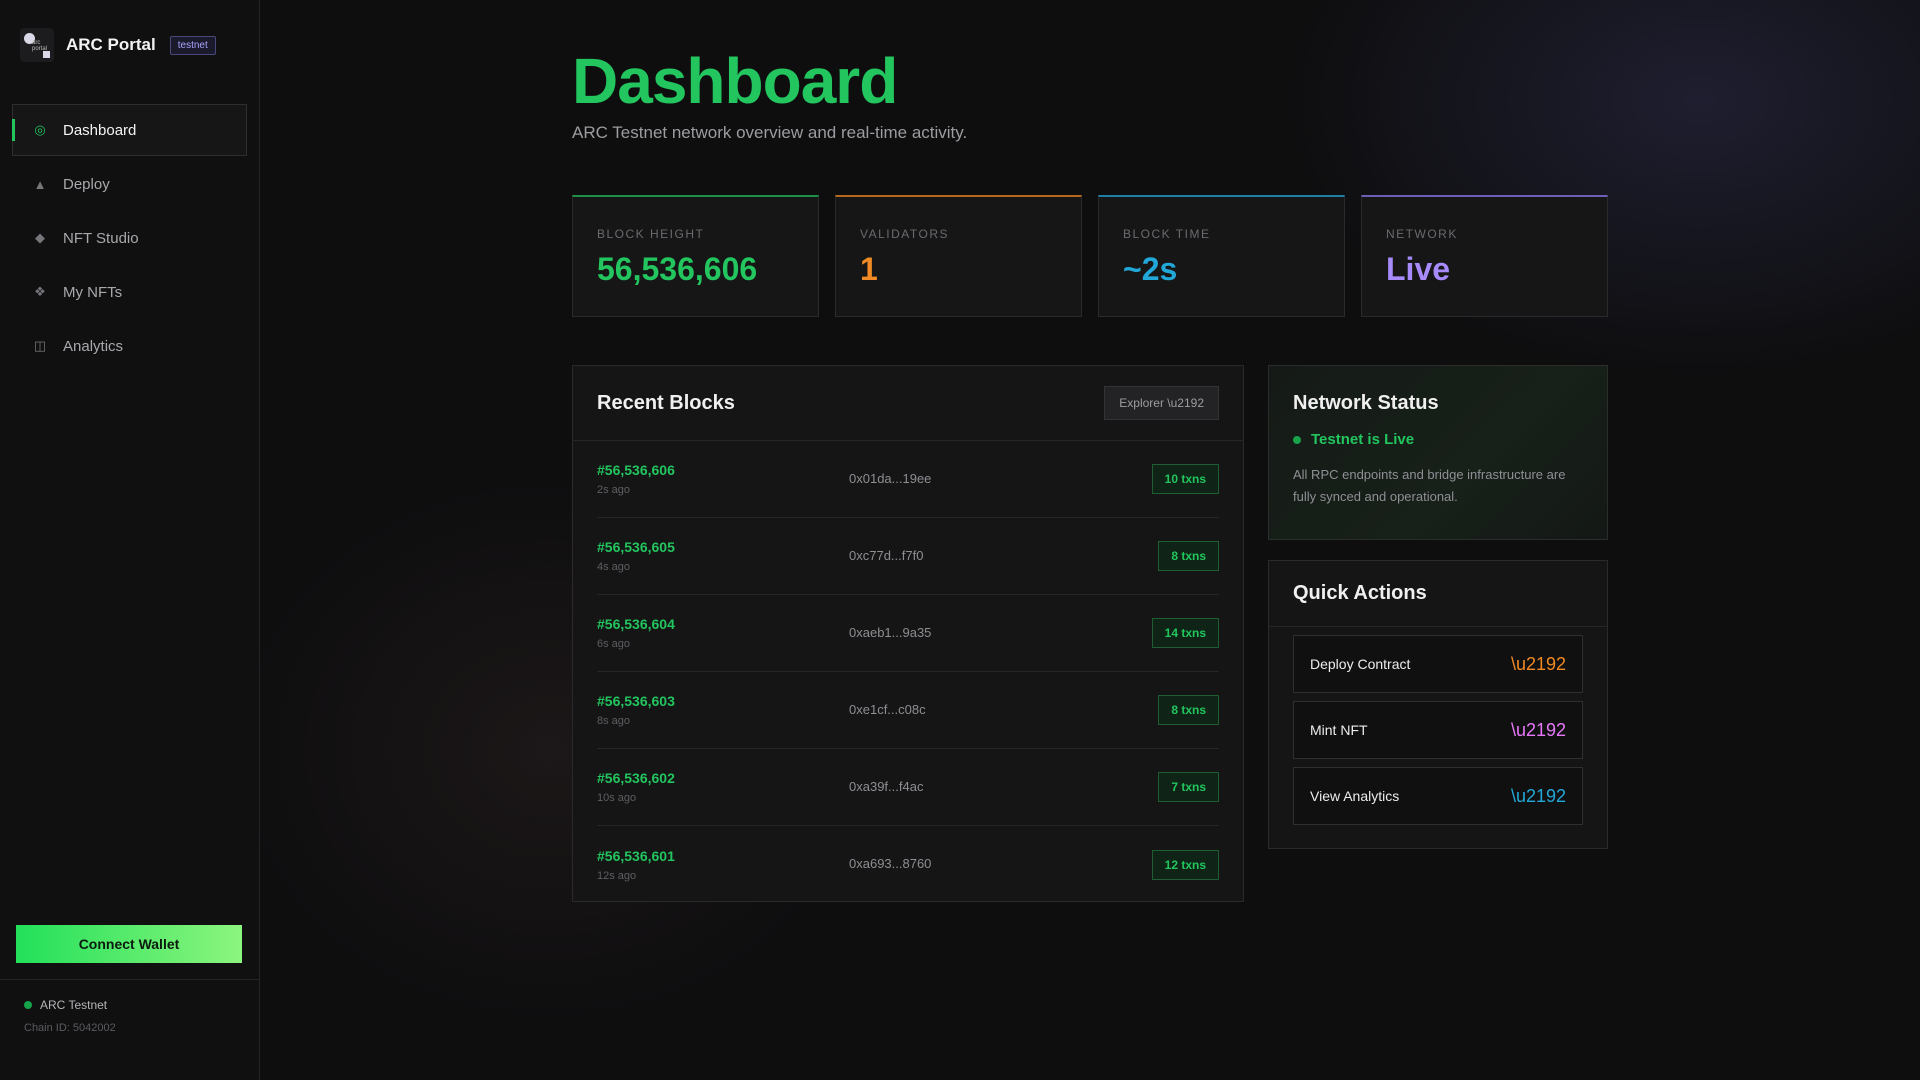 The image size is (1920, 1080). Describe the element at coordinates (890, 632) in the screenshot. I see `block-hash: 0xaeb1...9a35` at that location.